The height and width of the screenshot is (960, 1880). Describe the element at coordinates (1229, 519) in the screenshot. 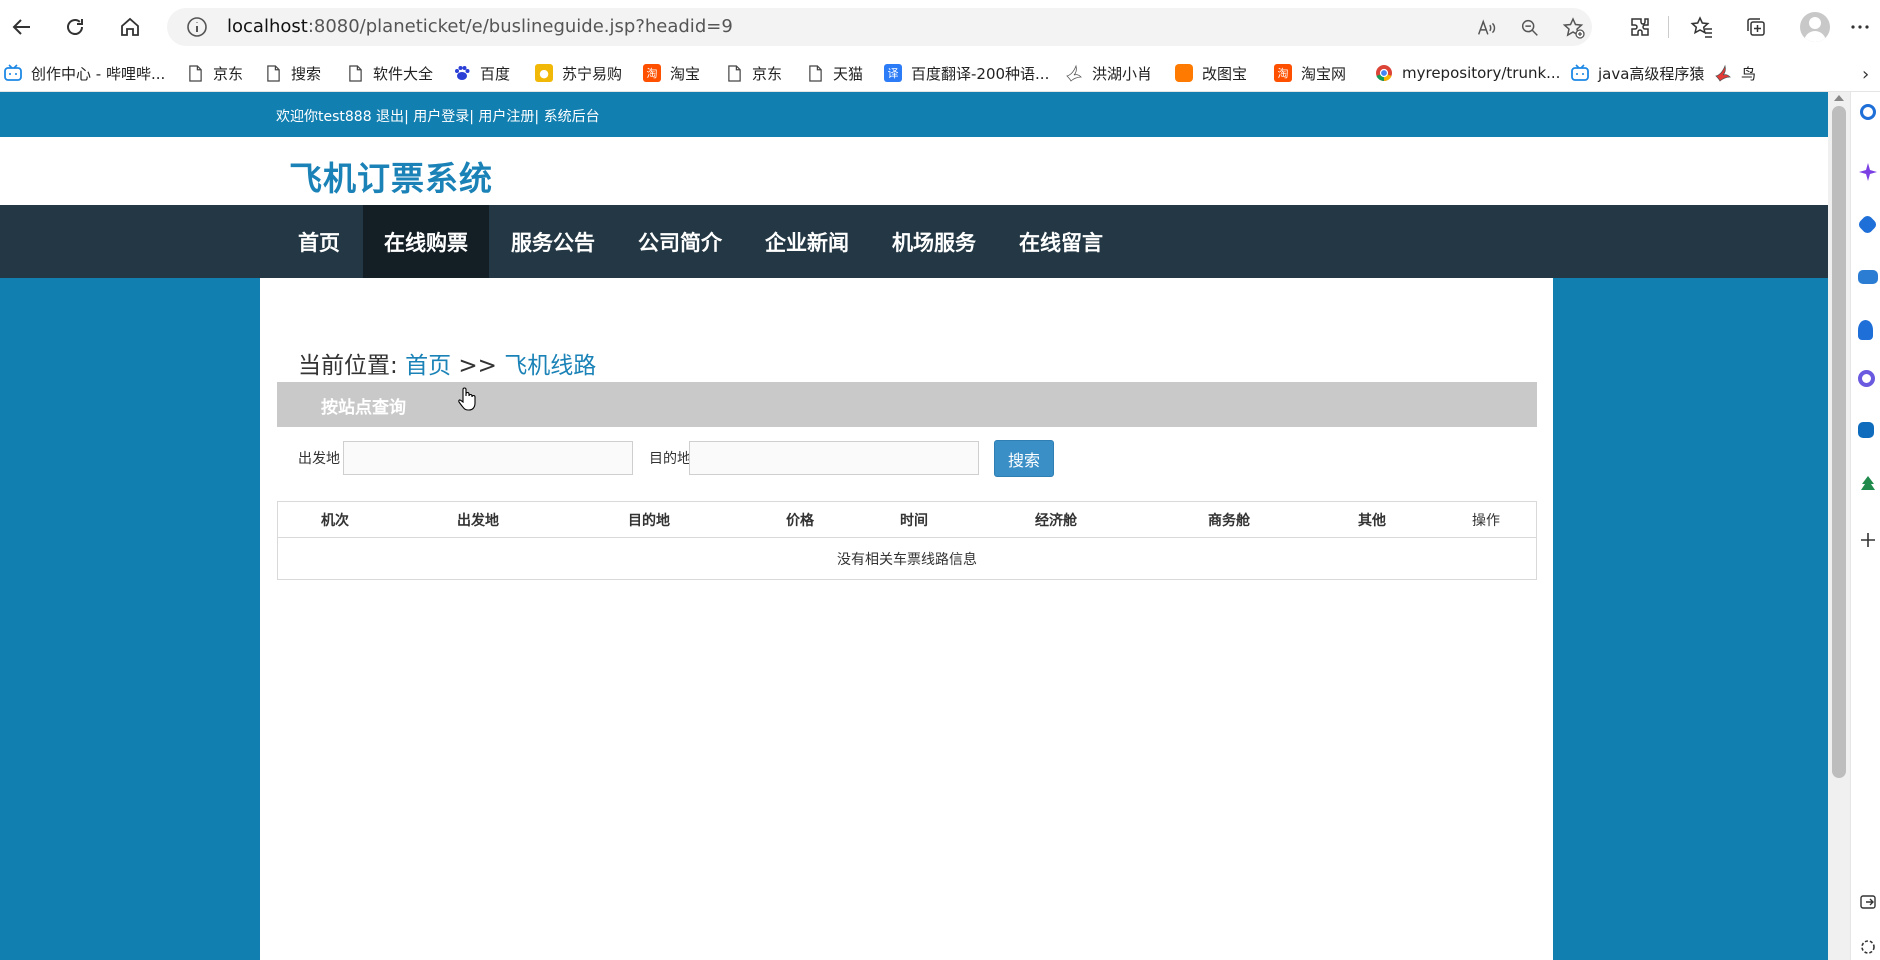

I see `col-business: 商务舱` at that location.